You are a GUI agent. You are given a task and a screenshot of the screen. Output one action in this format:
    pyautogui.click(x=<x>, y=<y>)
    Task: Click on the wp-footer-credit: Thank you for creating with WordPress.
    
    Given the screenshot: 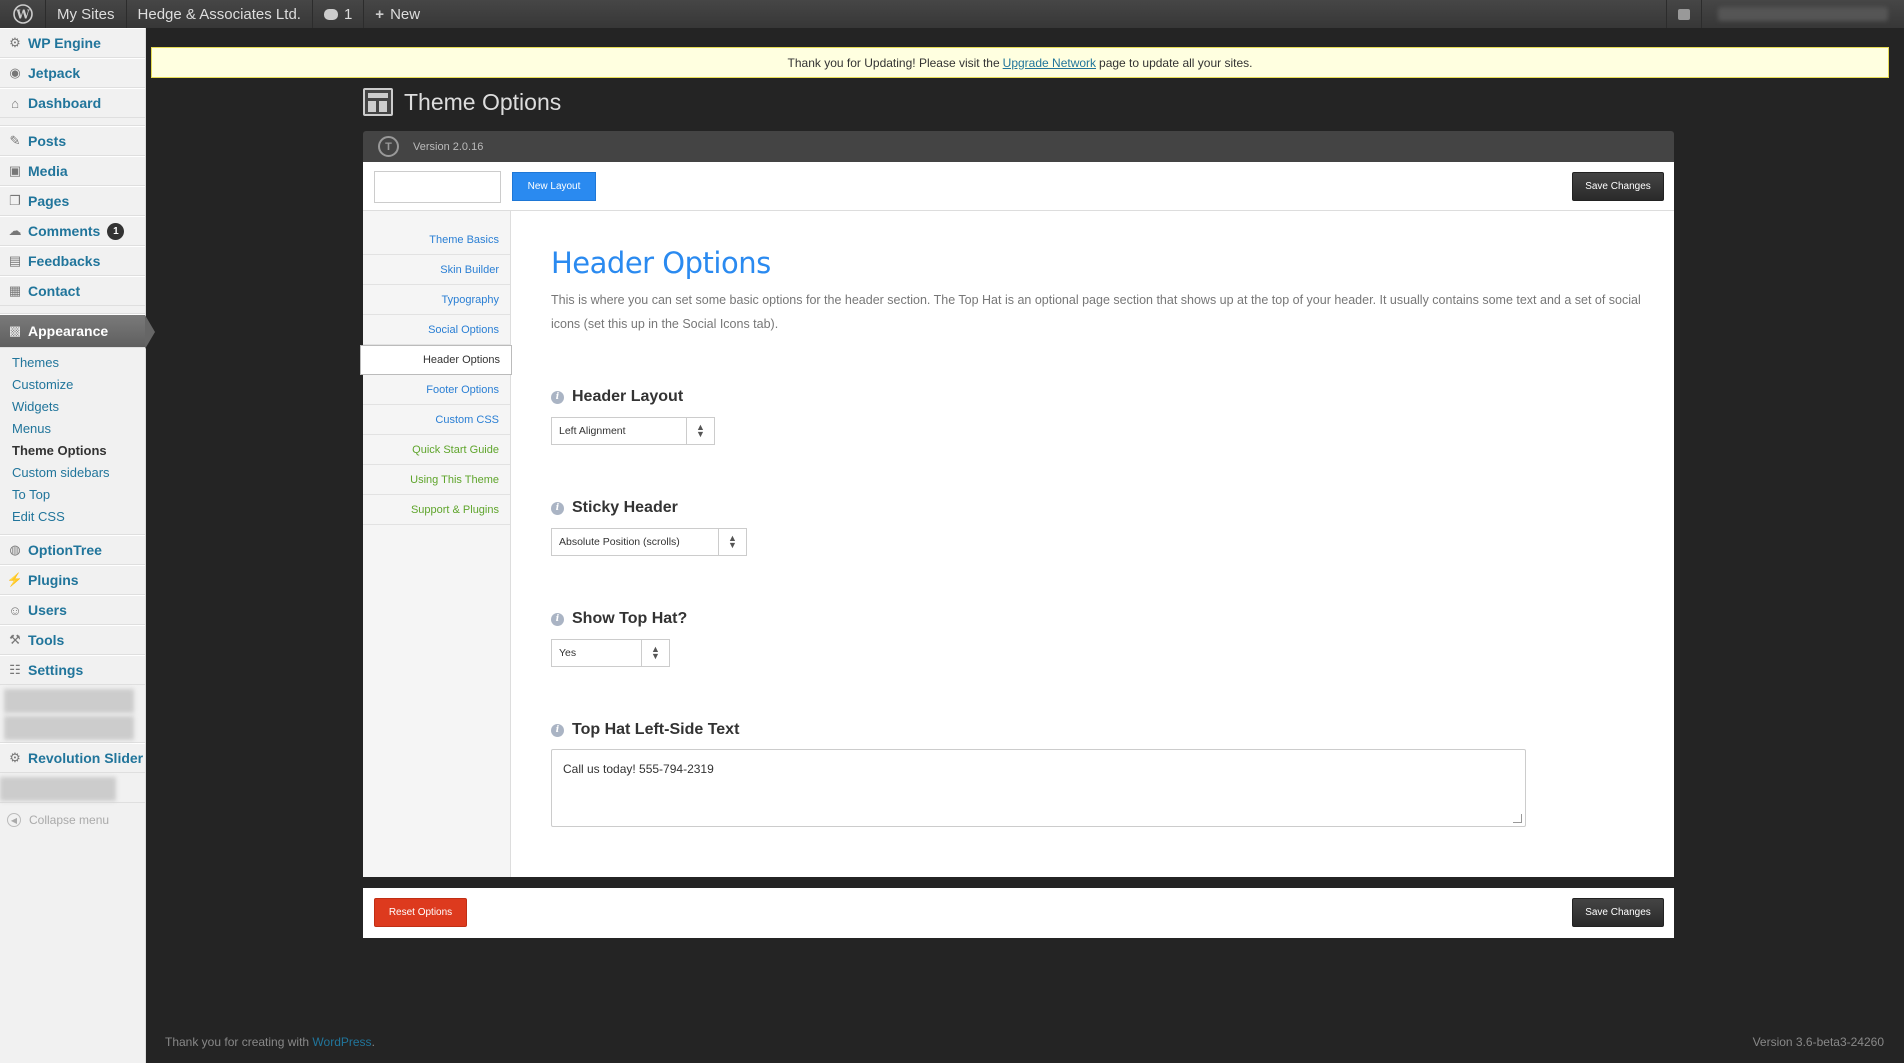 What is the action you would take?
    pyautogui.click(x=270, y=1042)
    